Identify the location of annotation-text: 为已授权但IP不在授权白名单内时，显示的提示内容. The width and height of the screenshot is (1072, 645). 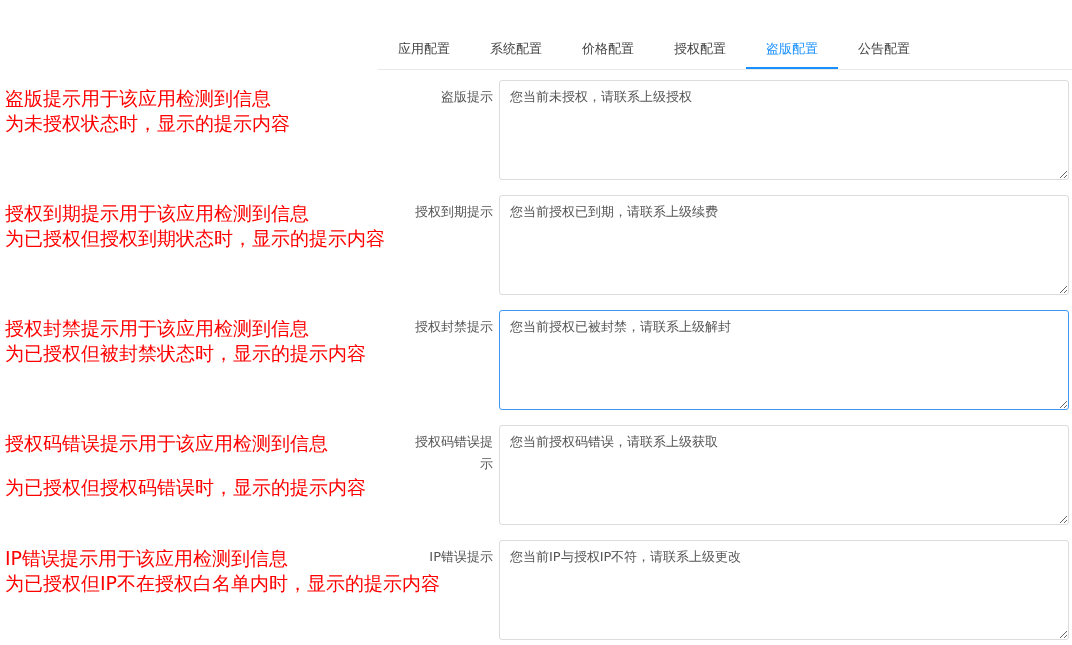
(223, 583).